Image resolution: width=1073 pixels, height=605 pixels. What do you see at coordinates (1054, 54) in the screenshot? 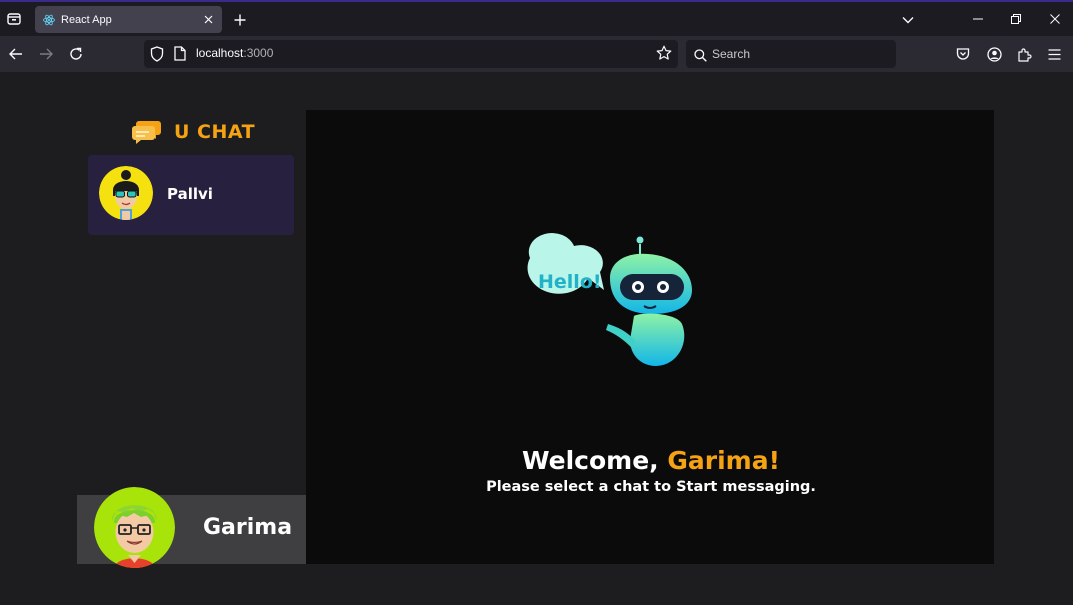
I see `hamburger-menu-icon` at bounding box center [1054, 54].